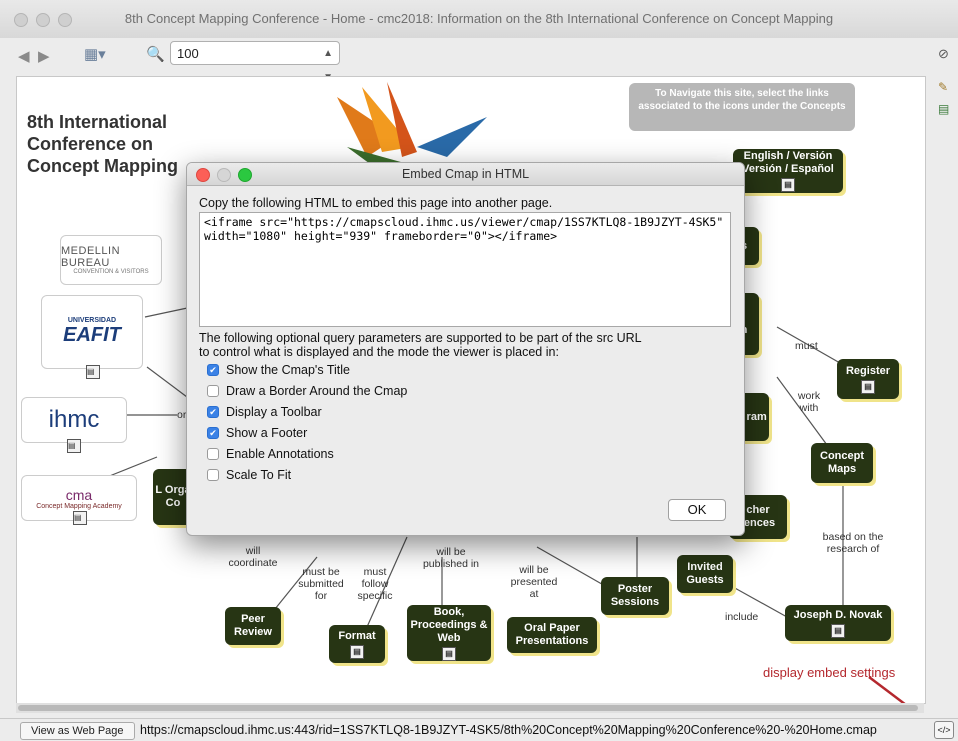 The image size is (958, 741). I want to click on node-joseph-novak-label: Joseph D. Novak, so click(838, 614).